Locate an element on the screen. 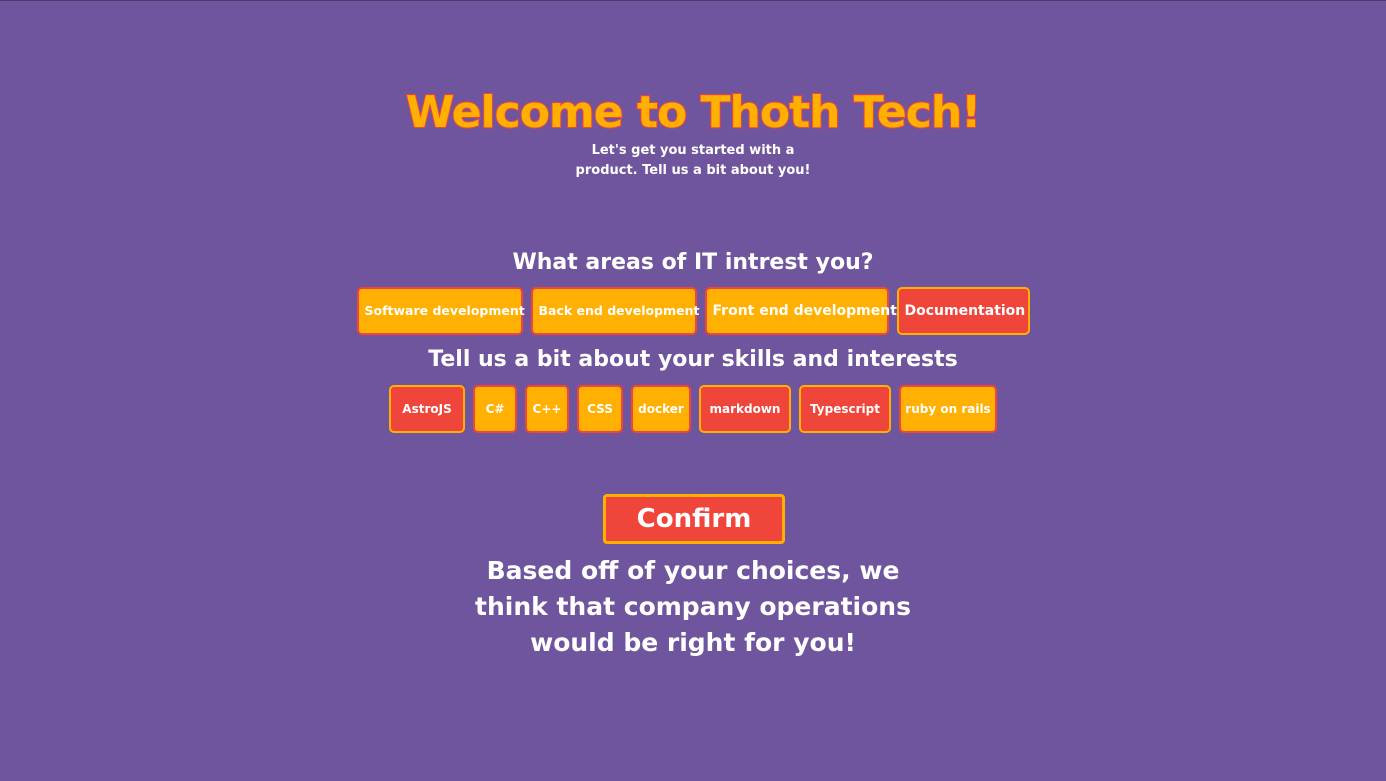 This screenshot has height=781, width=1386. confirm-button: Confirm is located at coordinates (694, 519).